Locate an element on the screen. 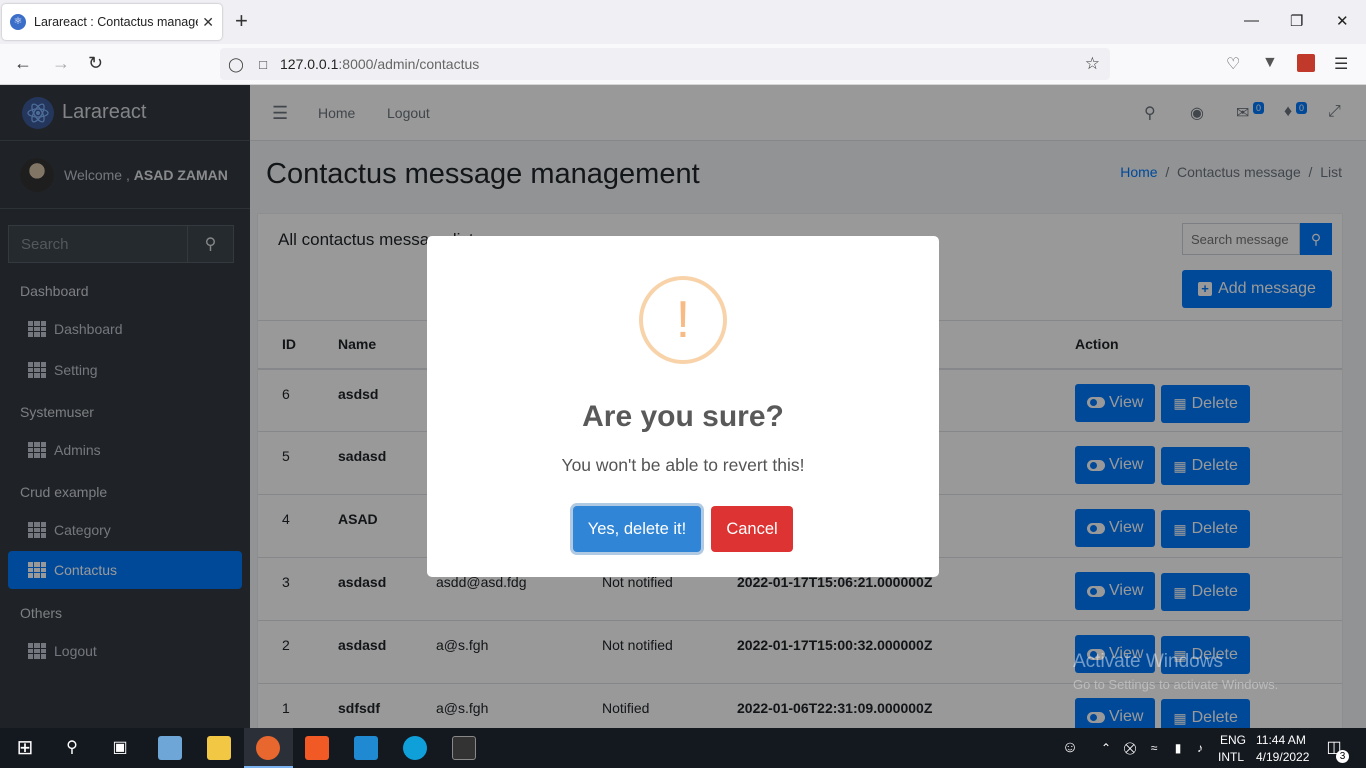 The height and width of the screenshot is (768, 1366). firefox-icon is located at coordinates (268, 748).